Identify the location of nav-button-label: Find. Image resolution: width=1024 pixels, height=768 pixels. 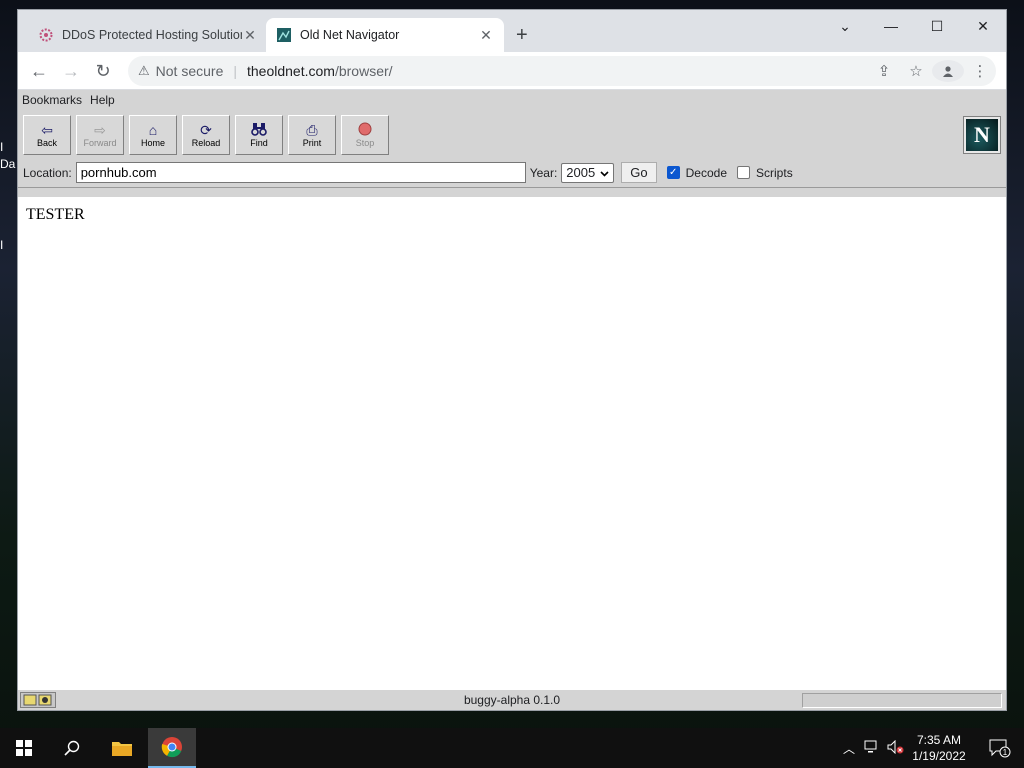
(259, 143).